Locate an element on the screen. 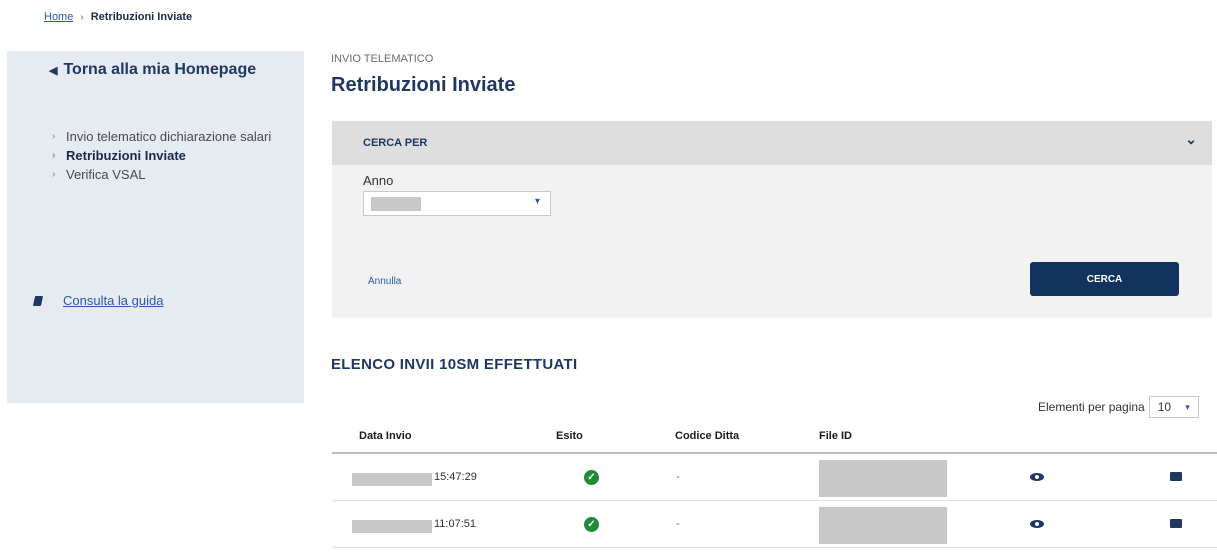 Image resolution: width=1217 pixels, height=553 pixels. column-header-codice-ditta: Codice Ditta is located at coordinates (707, 436).